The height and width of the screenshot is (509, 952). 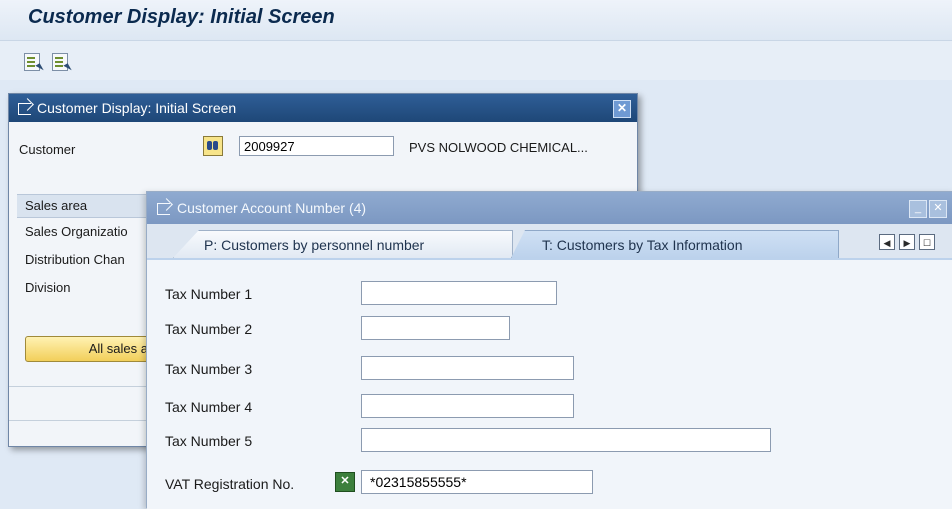 I want to click on title-bar: Customer Display: Initial Screen, so click(x=476, y=20).